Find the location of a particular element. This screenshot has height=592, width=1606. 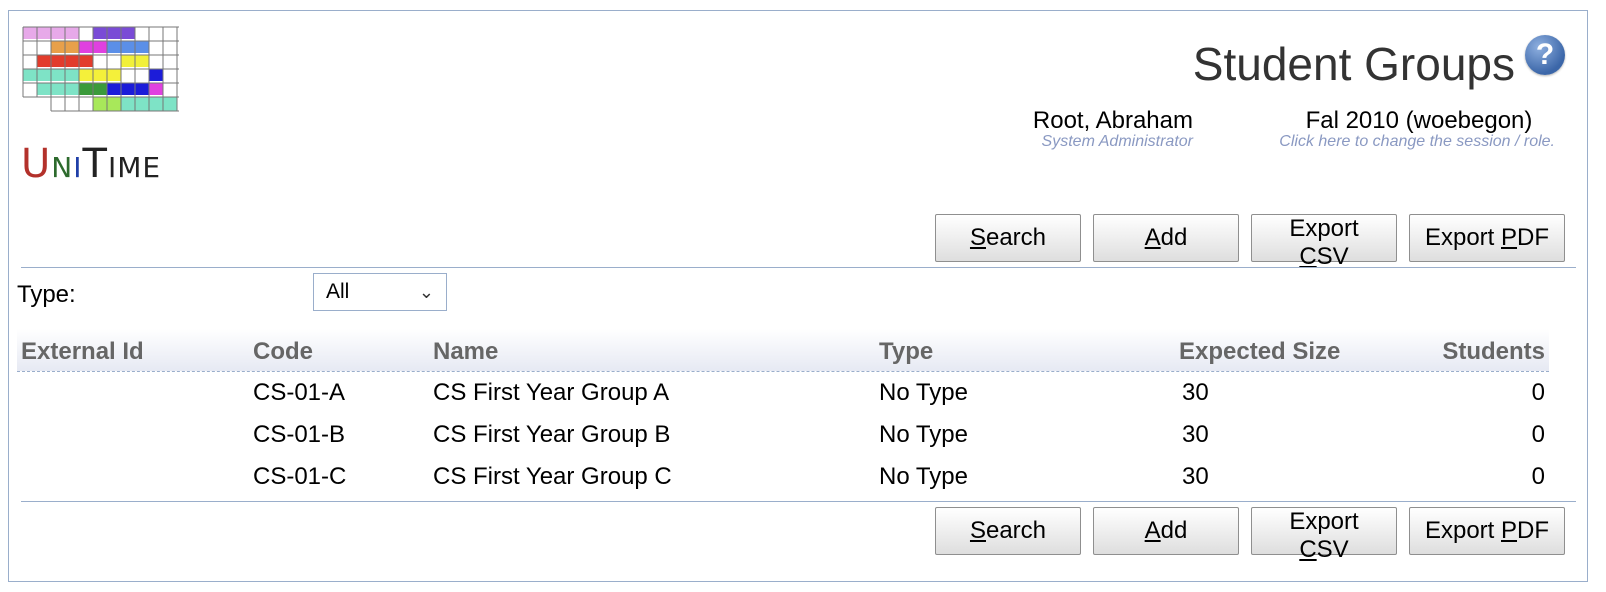

column-expected-size: Expected Size is located at coordinates (1259, 352).